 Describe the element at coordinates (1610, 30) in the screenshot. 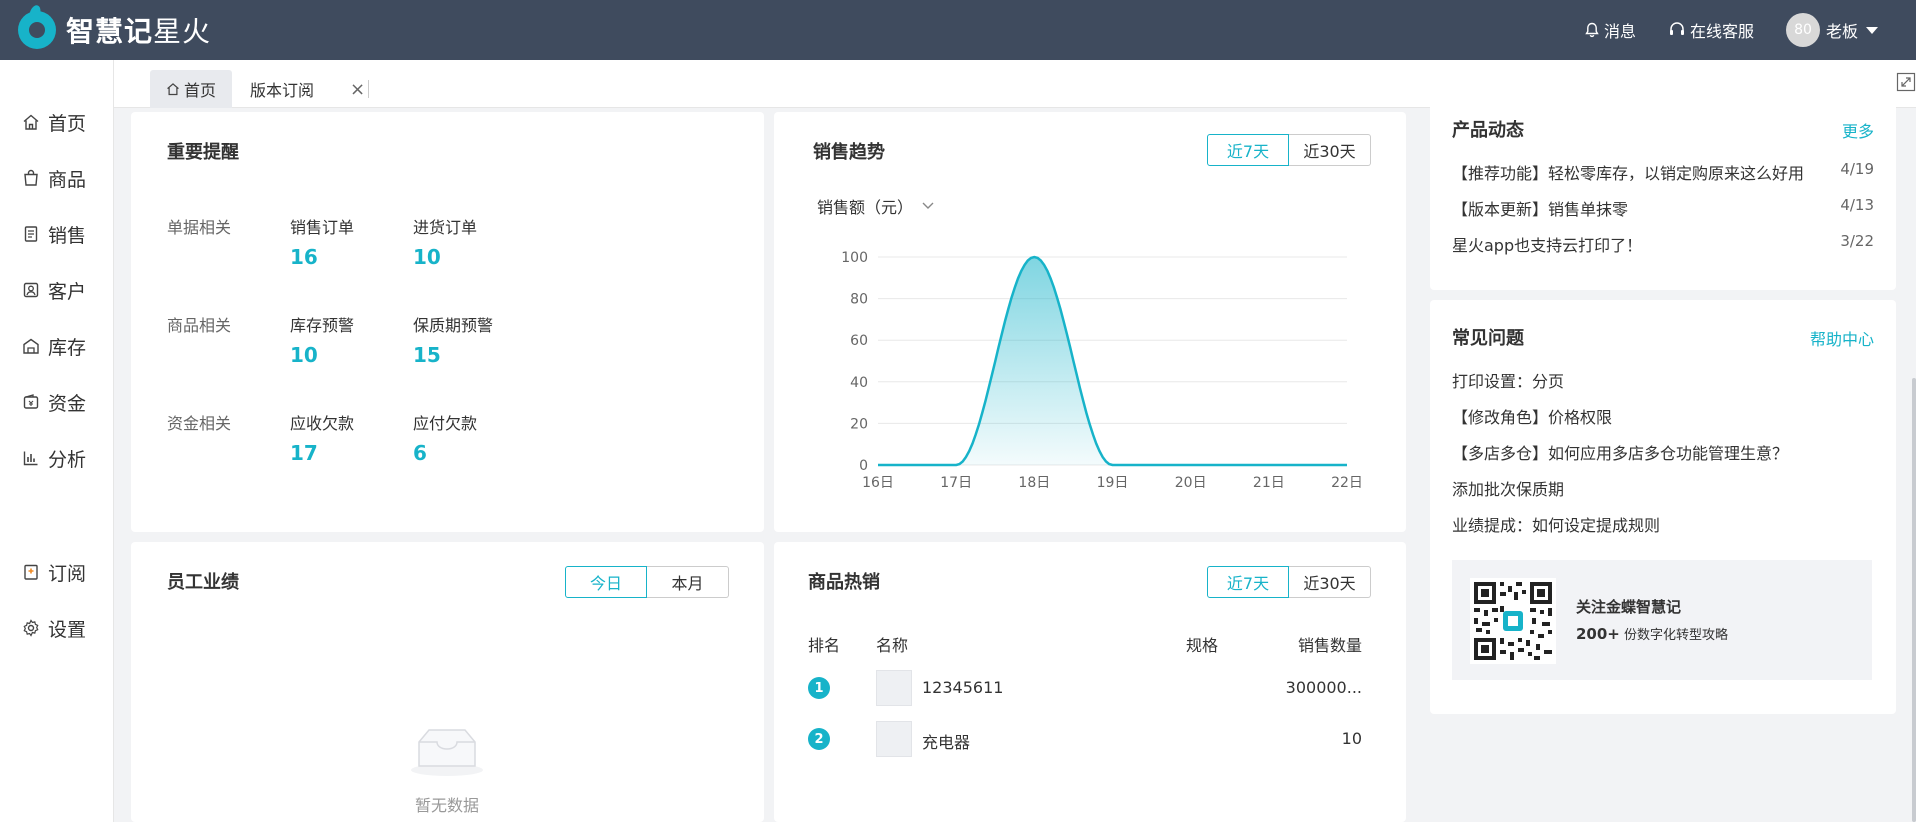

I see `messages-button: 消息` at that location.